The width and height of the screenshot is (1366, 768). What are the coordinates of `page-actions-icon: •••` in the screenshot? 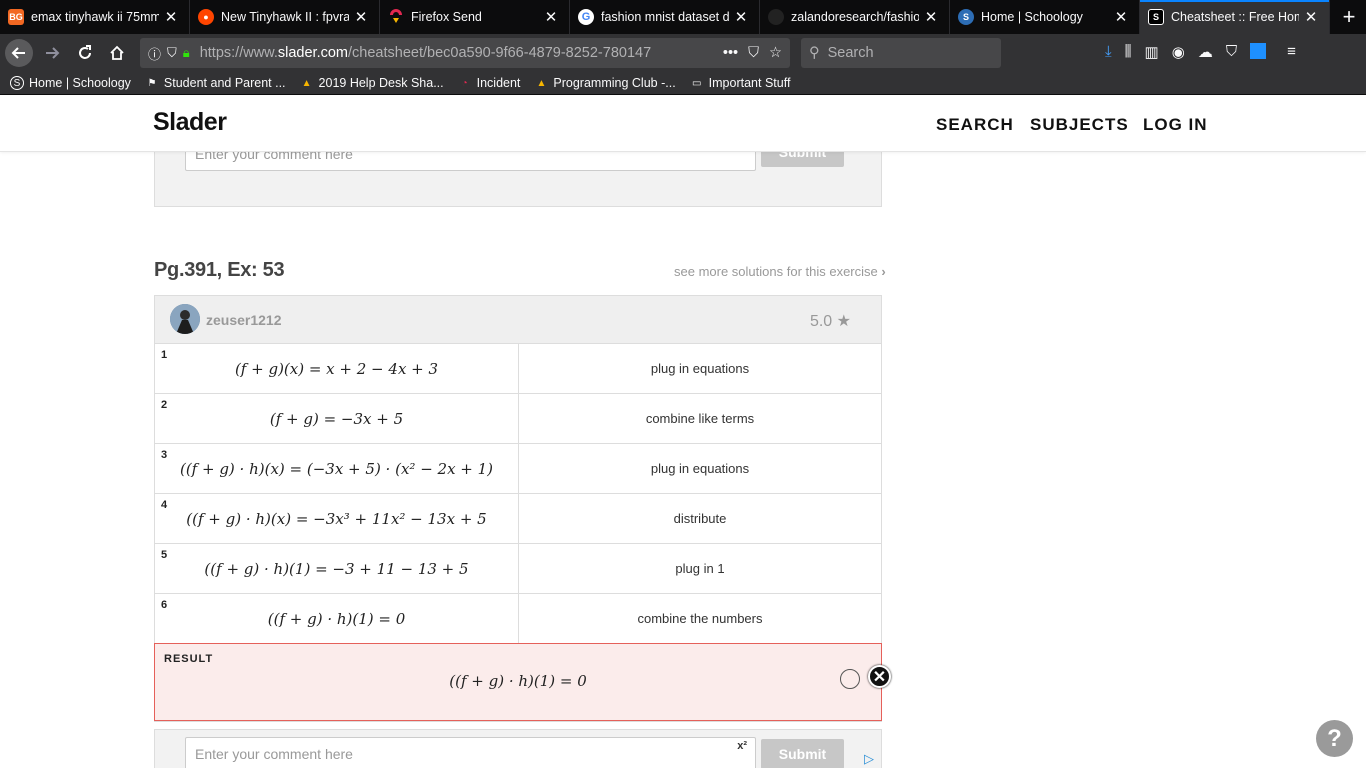 It's located at (730, 53).